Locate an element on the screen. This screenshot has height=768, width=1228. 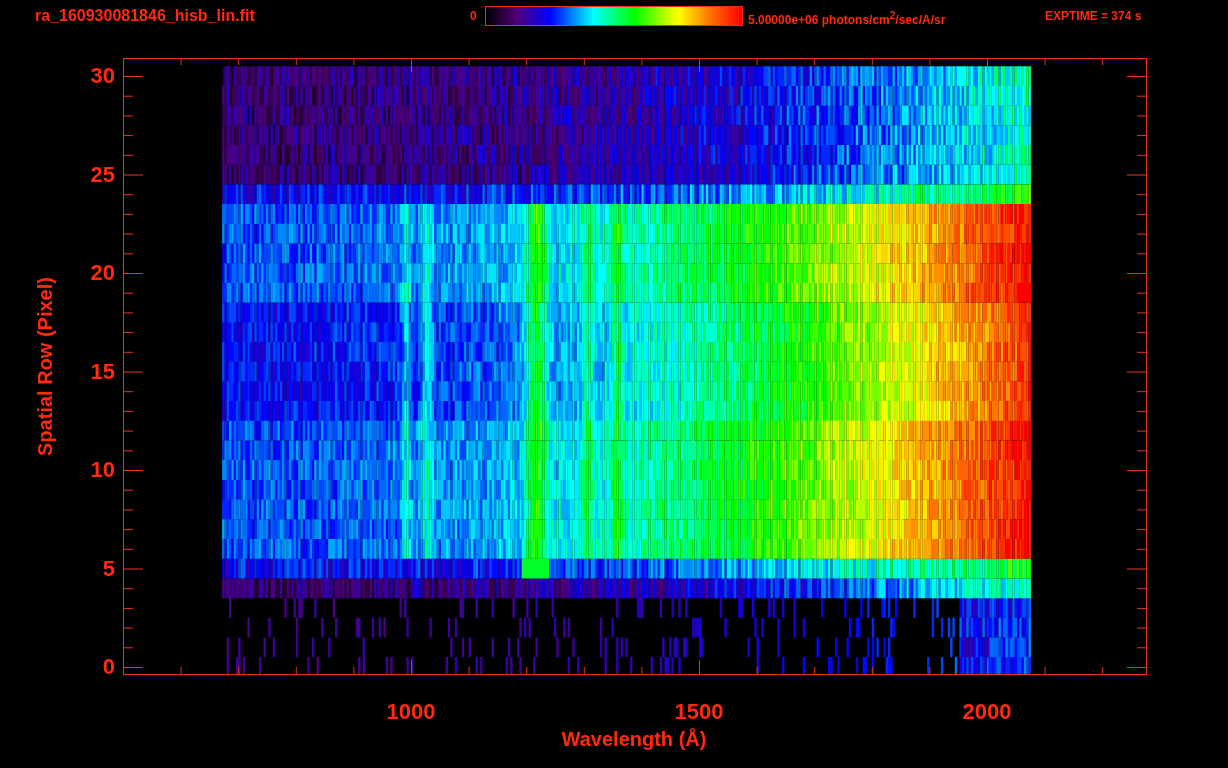
tick-label: 0 is located at coordinates (108, 667).